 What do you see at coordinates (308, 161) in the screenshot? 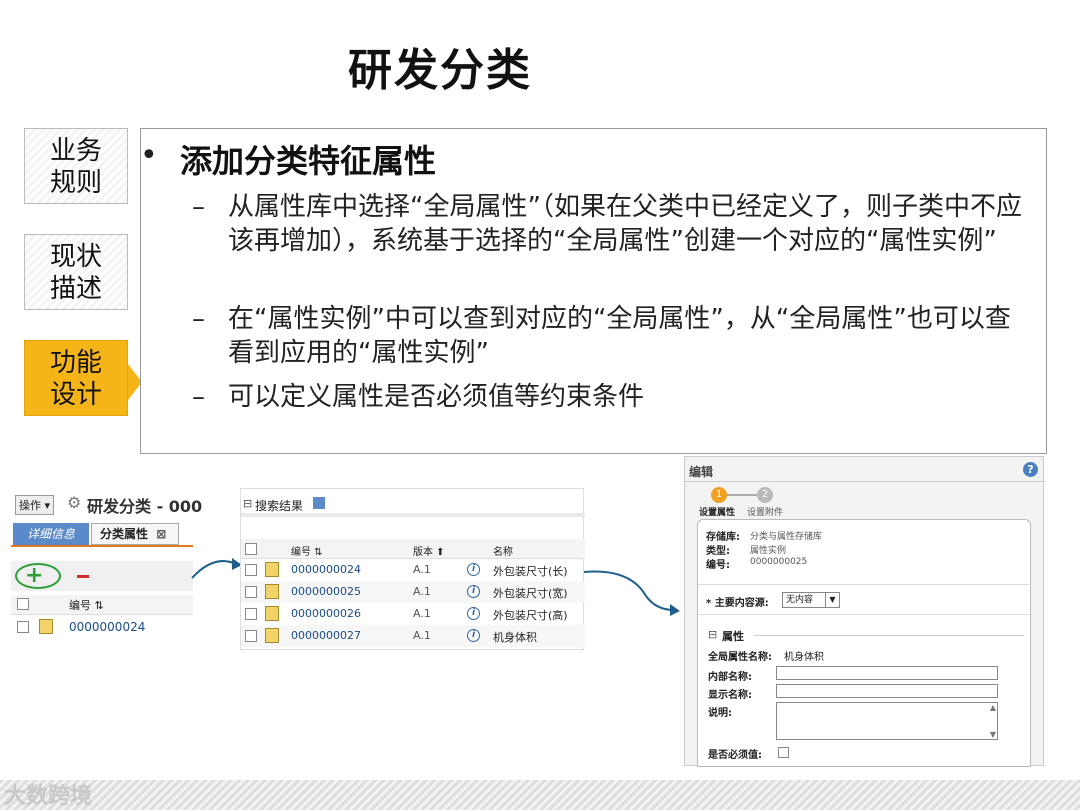
I see `content-heading: 添加分类特征属性` at bounding box center [308, 161].